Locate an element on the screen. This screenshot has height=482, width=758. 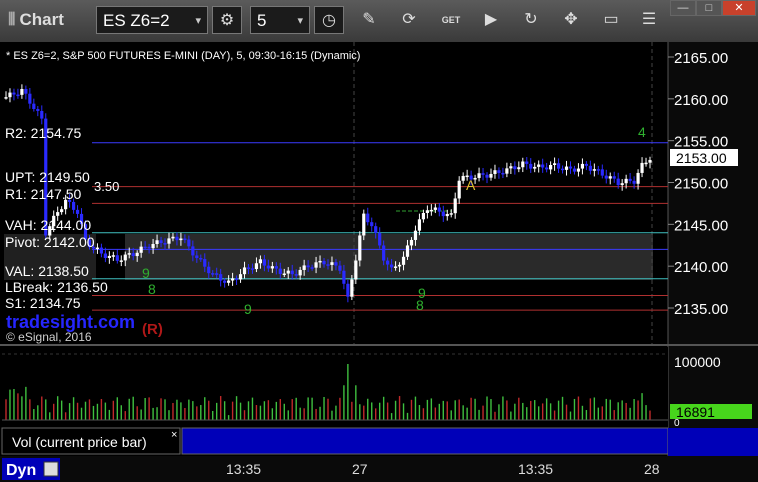
tools-button: ✥ is located at coordinates (571, 20).